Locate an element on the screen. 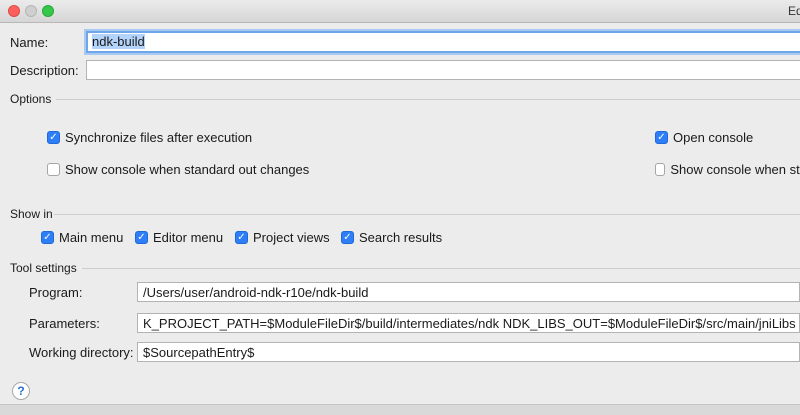 This screenshot has height=415, width=800. show-in-separator is located at coordinates (427, 214).